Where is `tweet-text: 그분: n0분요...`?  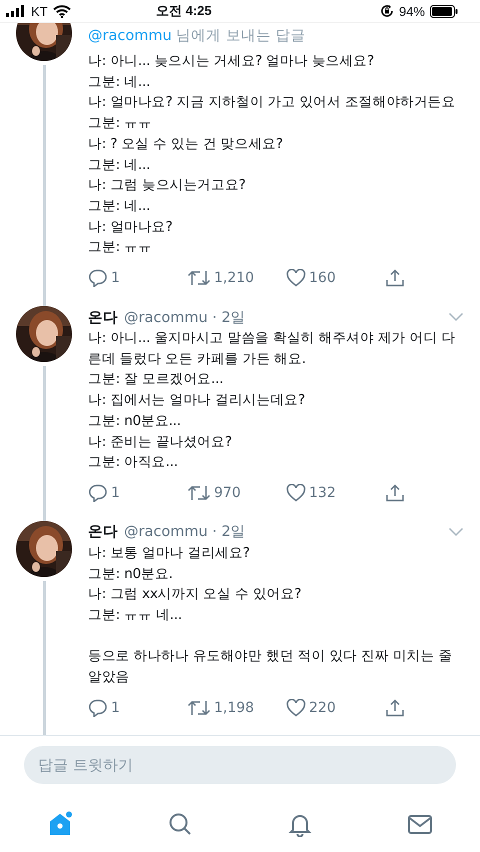
tweet-text: 그분: n0분요... is located at coordinates (135, 421).